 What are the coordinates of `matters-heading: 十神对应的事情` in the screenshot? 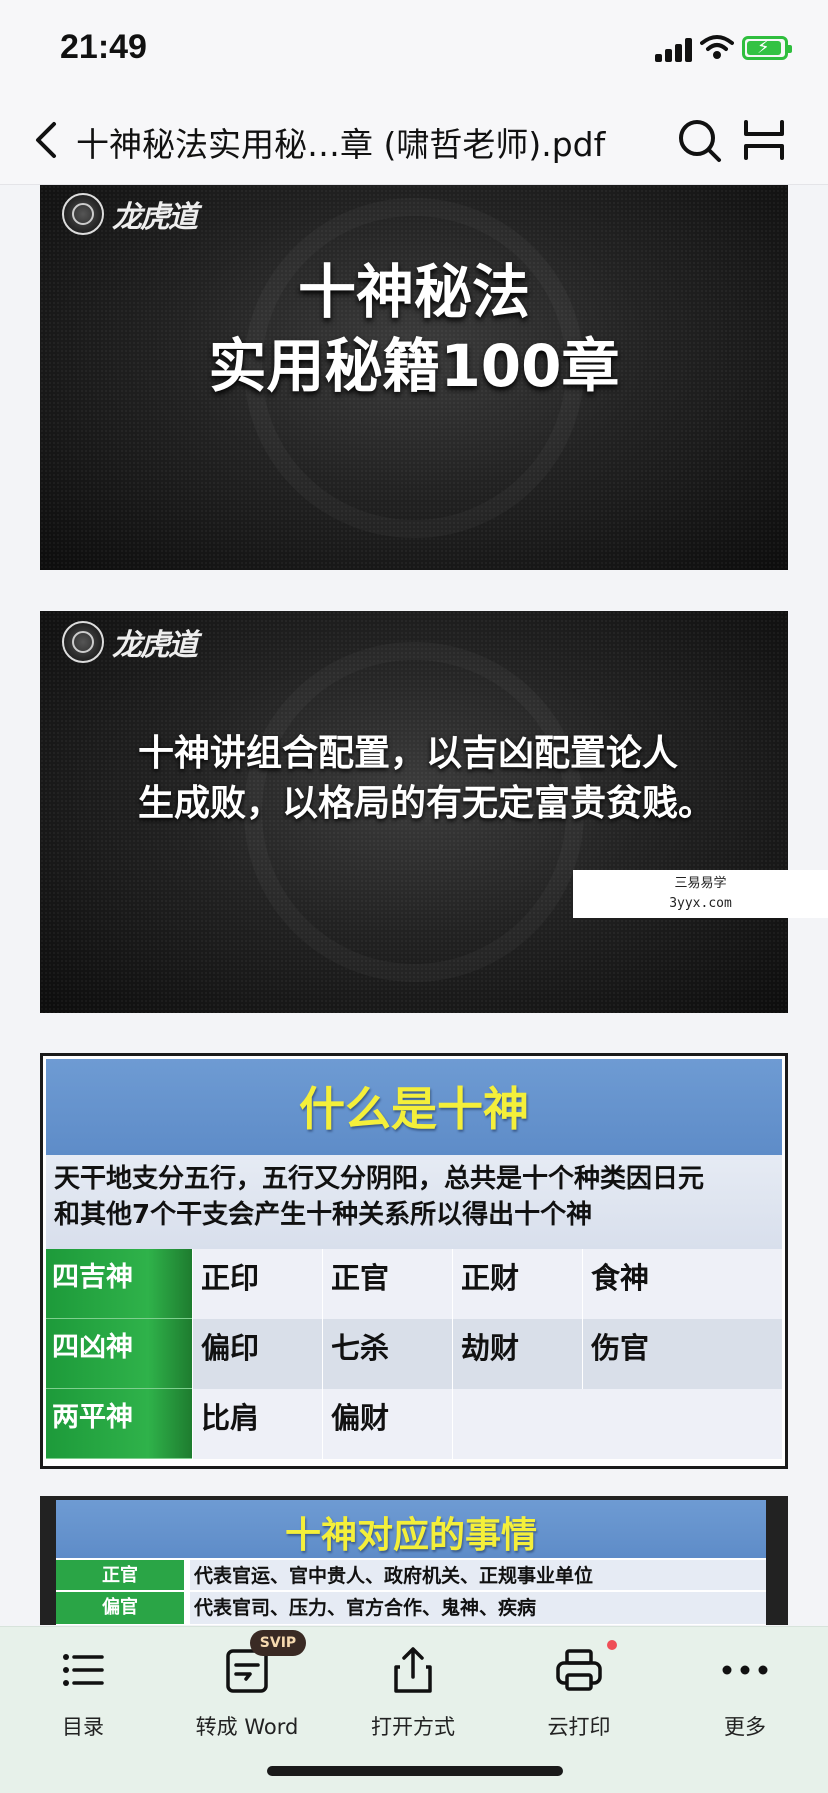 It's located at (410, 1535).